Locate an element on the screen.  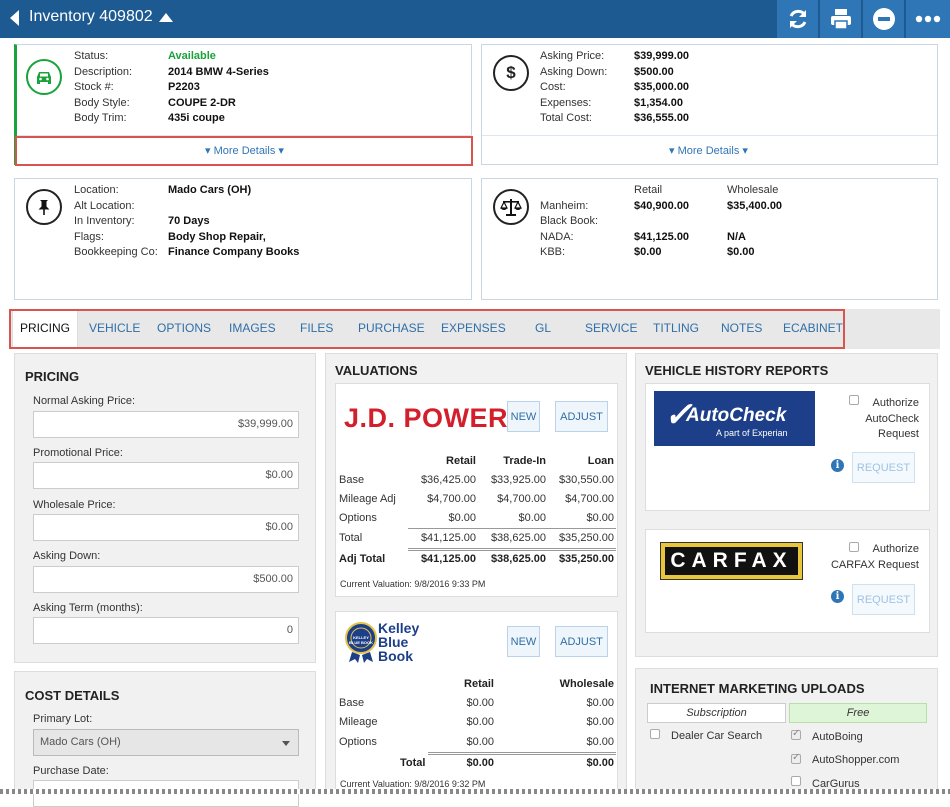
jd-row-label: Base is located at coordinates (352, 480).